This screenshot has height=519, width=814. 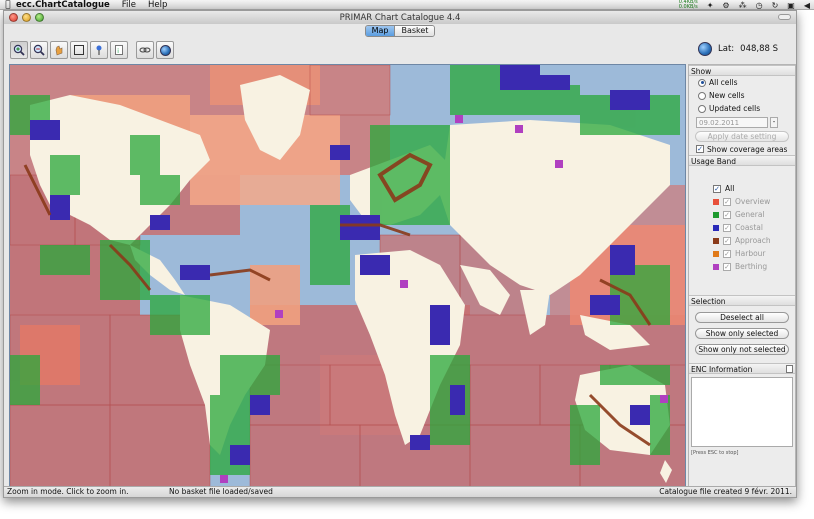 What do you see at coordinates (705, 49) in the screenshot?
I see `globe-icon` at bounding box center [705, 49].